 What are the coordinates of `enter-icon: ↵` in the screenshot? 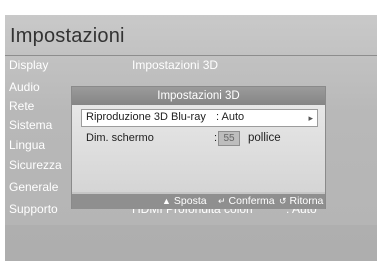 It's located at (222, 201).